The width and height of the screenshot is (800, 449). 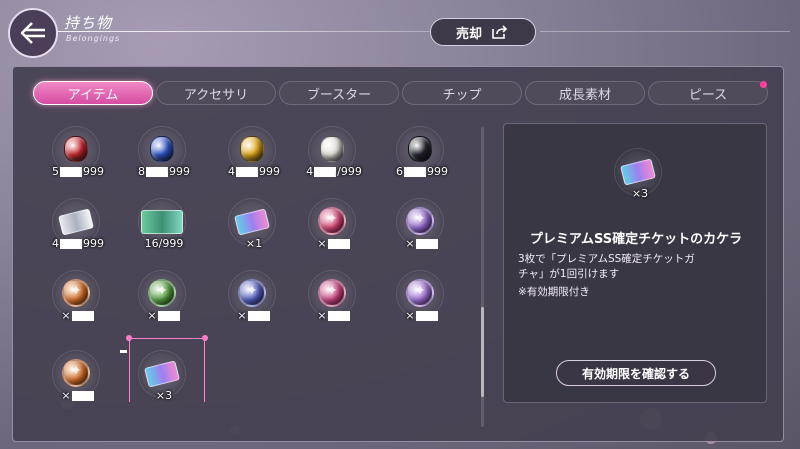 What do you see at coordinates (123, 351) in the screenshot?
I see `selection-mark` at bounding box center [123, 351].